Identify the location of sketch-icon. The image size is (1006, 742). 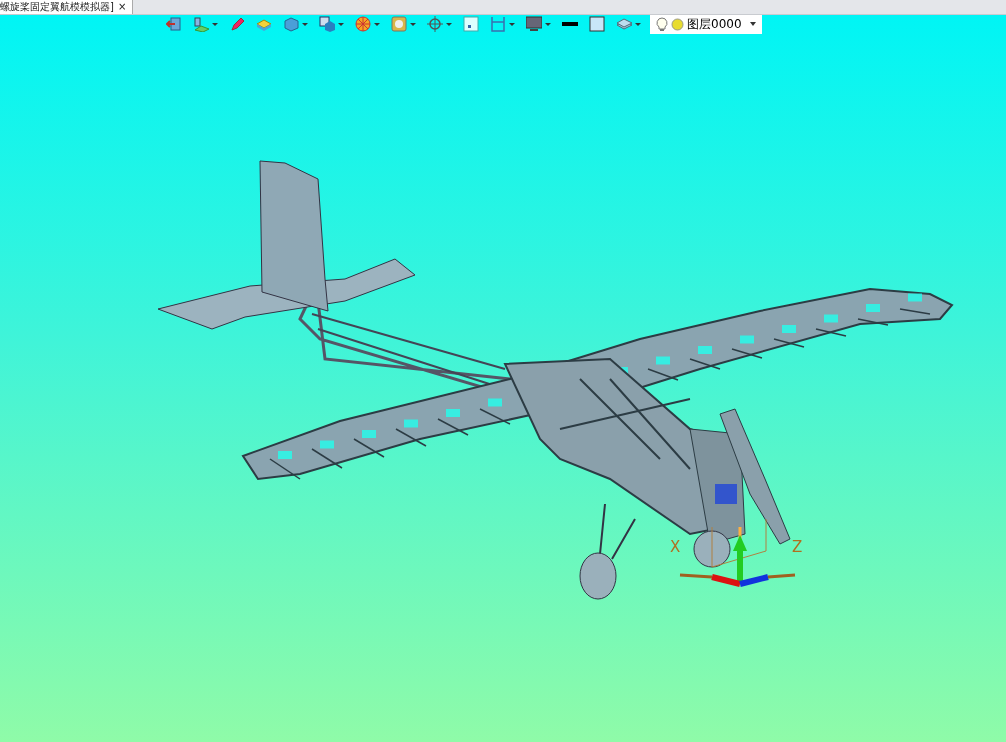
(201, 24).